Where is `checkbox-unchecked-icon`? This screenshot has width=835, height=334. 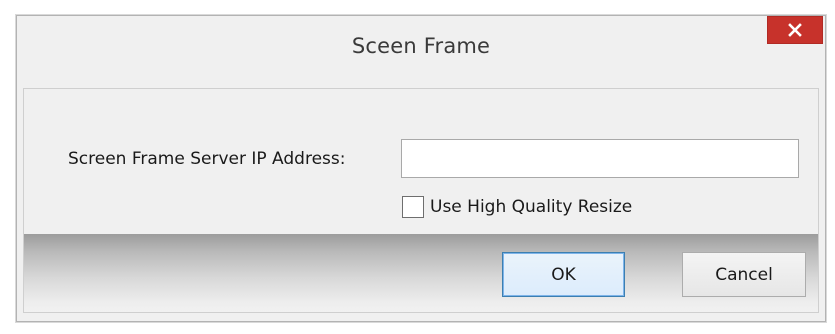
checkbox-unchecked-icon is located at coordinates (413, 207).